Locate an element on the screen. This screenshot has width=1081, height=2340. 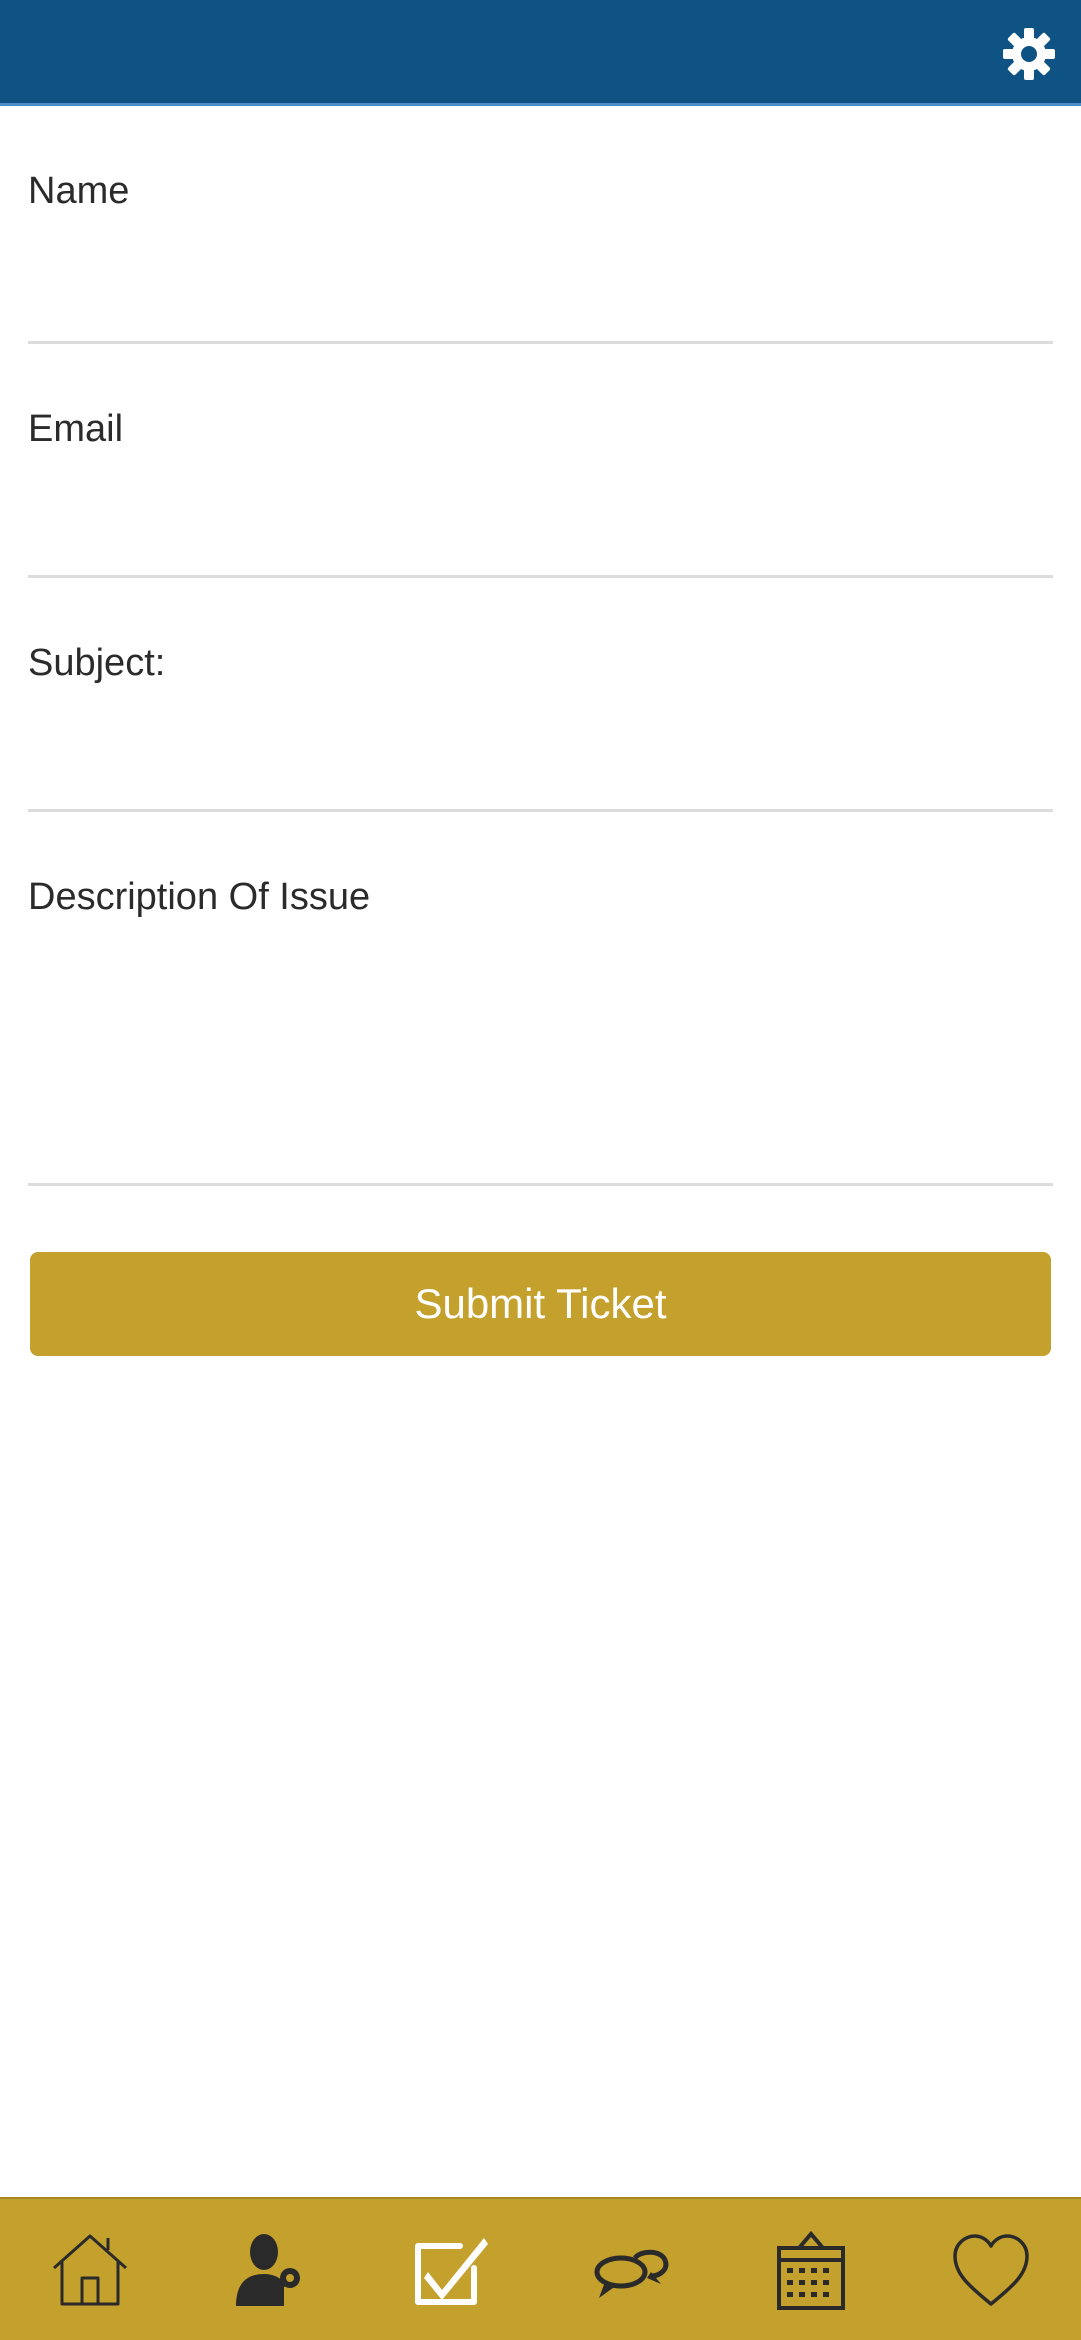
nav-home is located at coordinates (90, 2270).